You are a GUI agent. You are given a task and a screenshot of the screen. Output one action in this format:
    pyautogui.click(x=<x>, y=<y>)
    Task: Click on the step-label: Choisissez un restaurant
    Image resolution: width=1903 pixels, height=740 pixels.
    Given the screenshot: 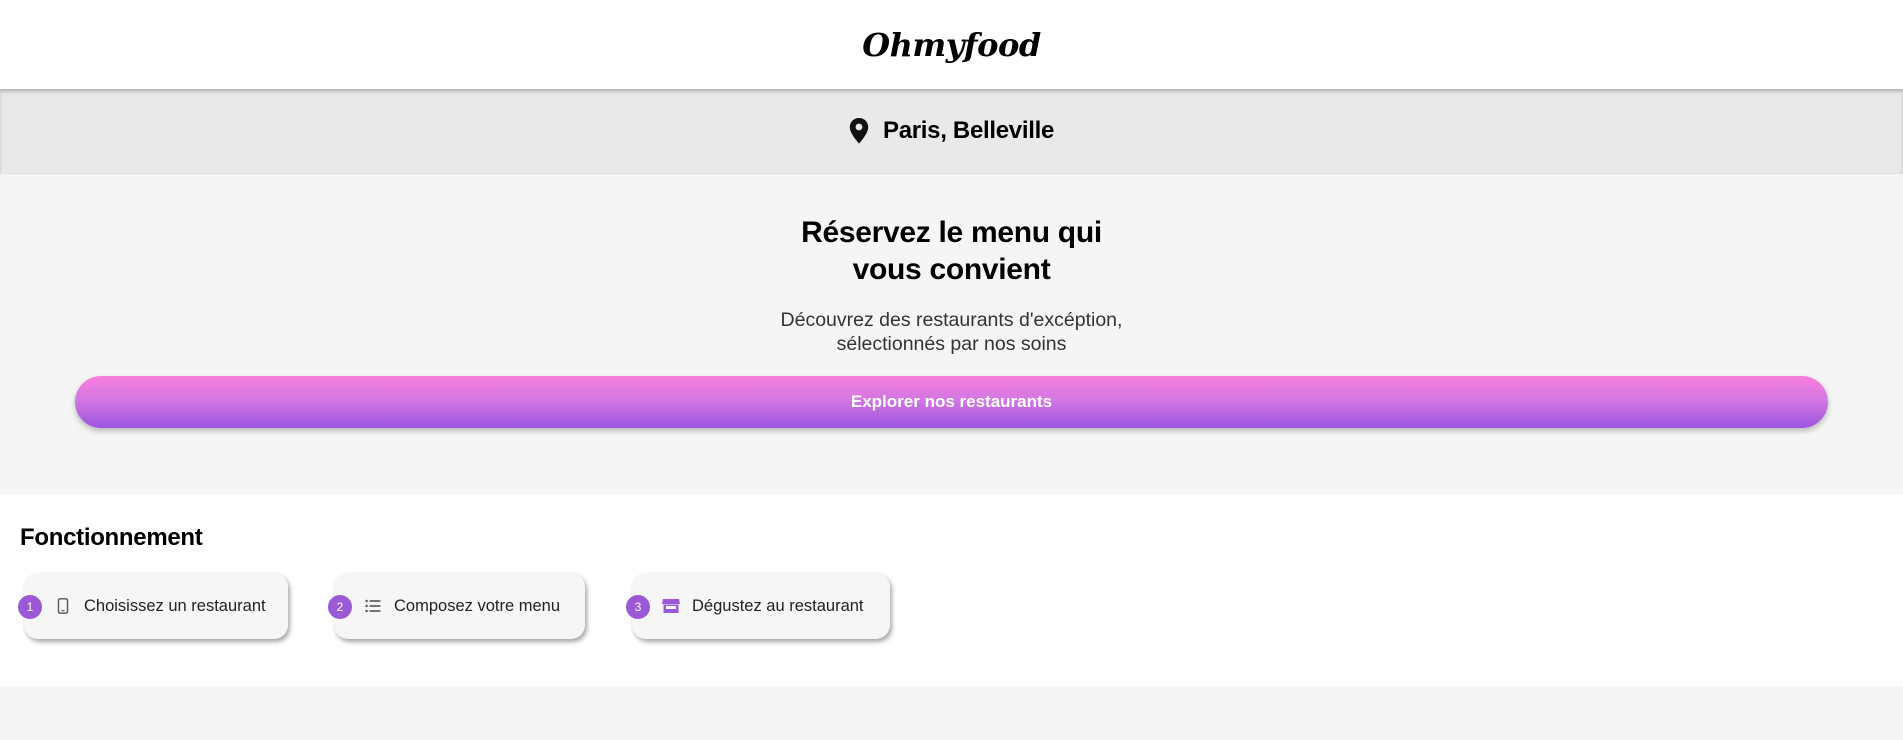 What is the action you would take?
    pyautogui.click(x=175, y=605)
    